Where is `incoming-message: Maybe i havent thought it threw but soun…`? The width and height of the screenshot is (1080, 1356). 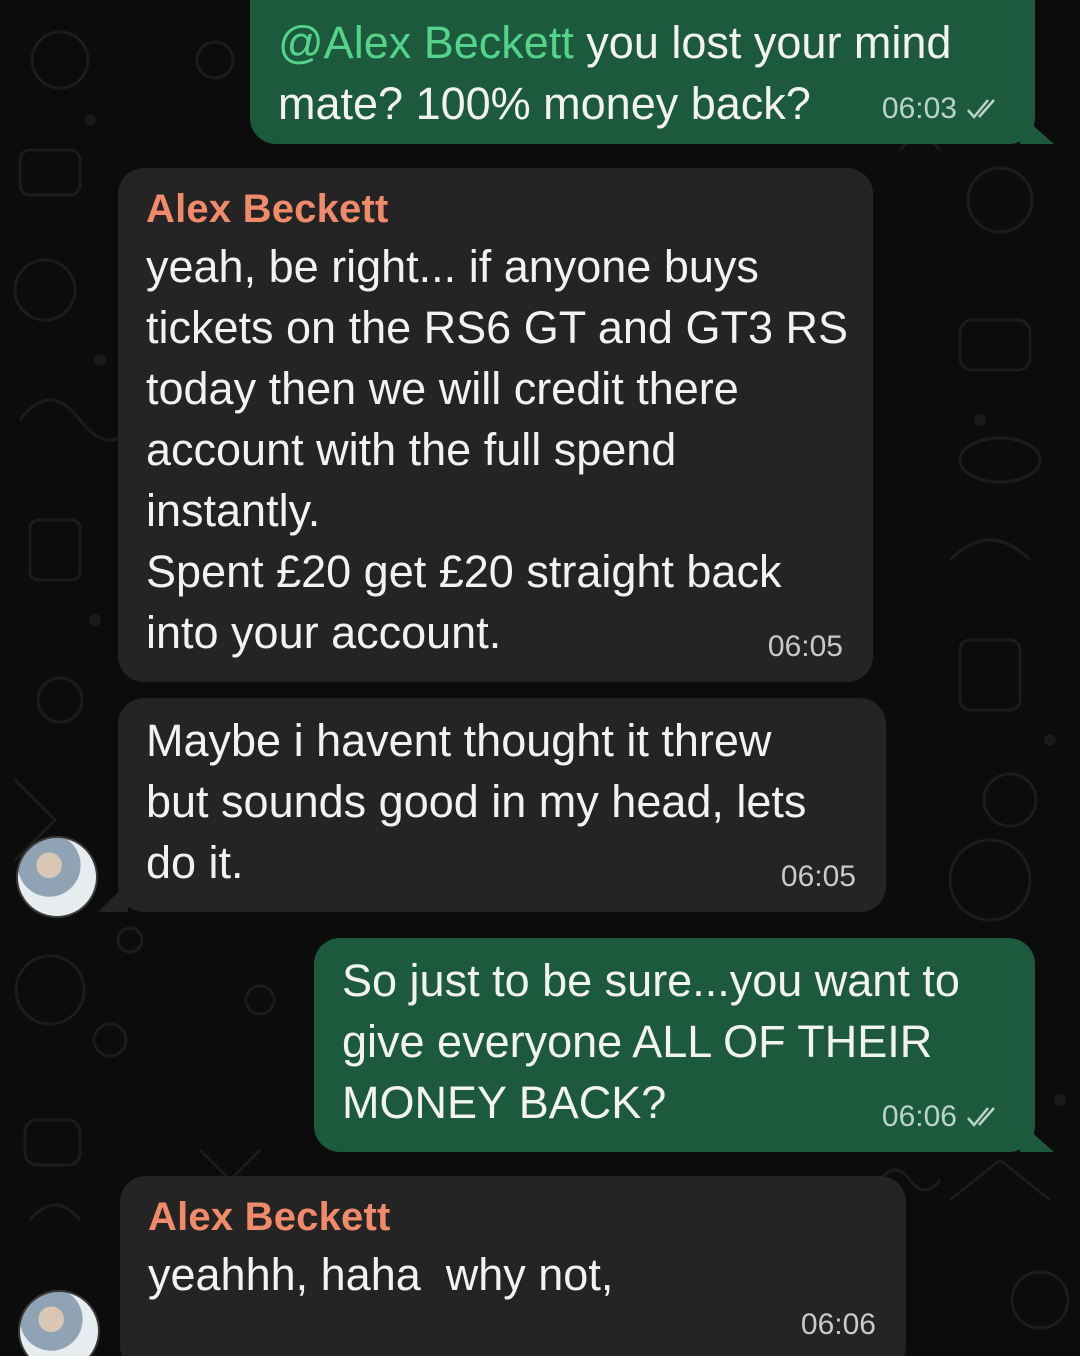
incoming-message: Maybe i havent thought it threw but soun… is located at coordinates (502, 805).